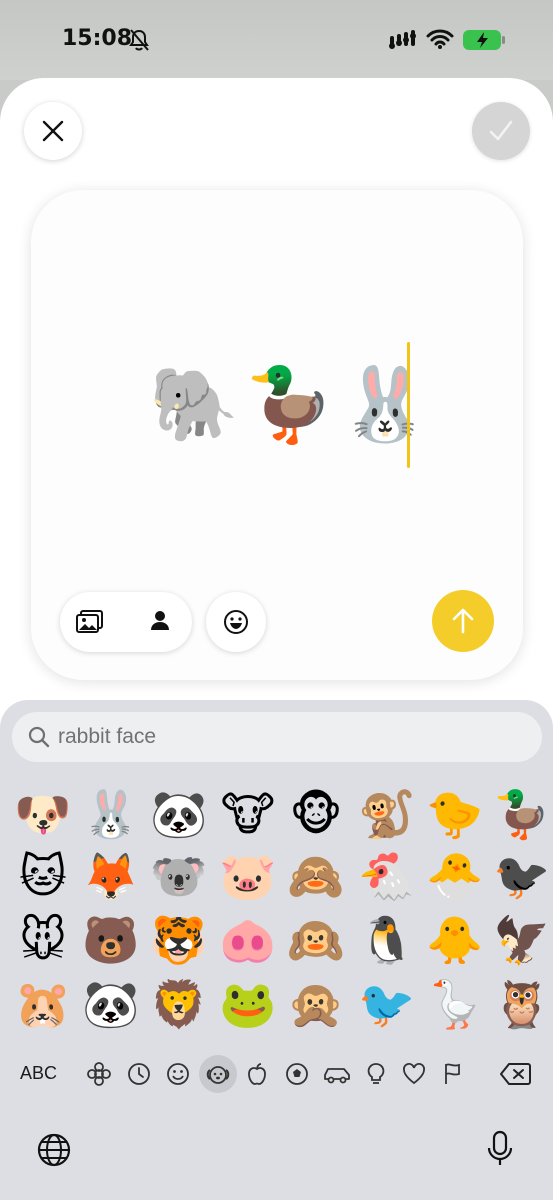 This screenshot has width=553, height=1200. I want to click on emoji-cell: 🐽, so click(248, 940).